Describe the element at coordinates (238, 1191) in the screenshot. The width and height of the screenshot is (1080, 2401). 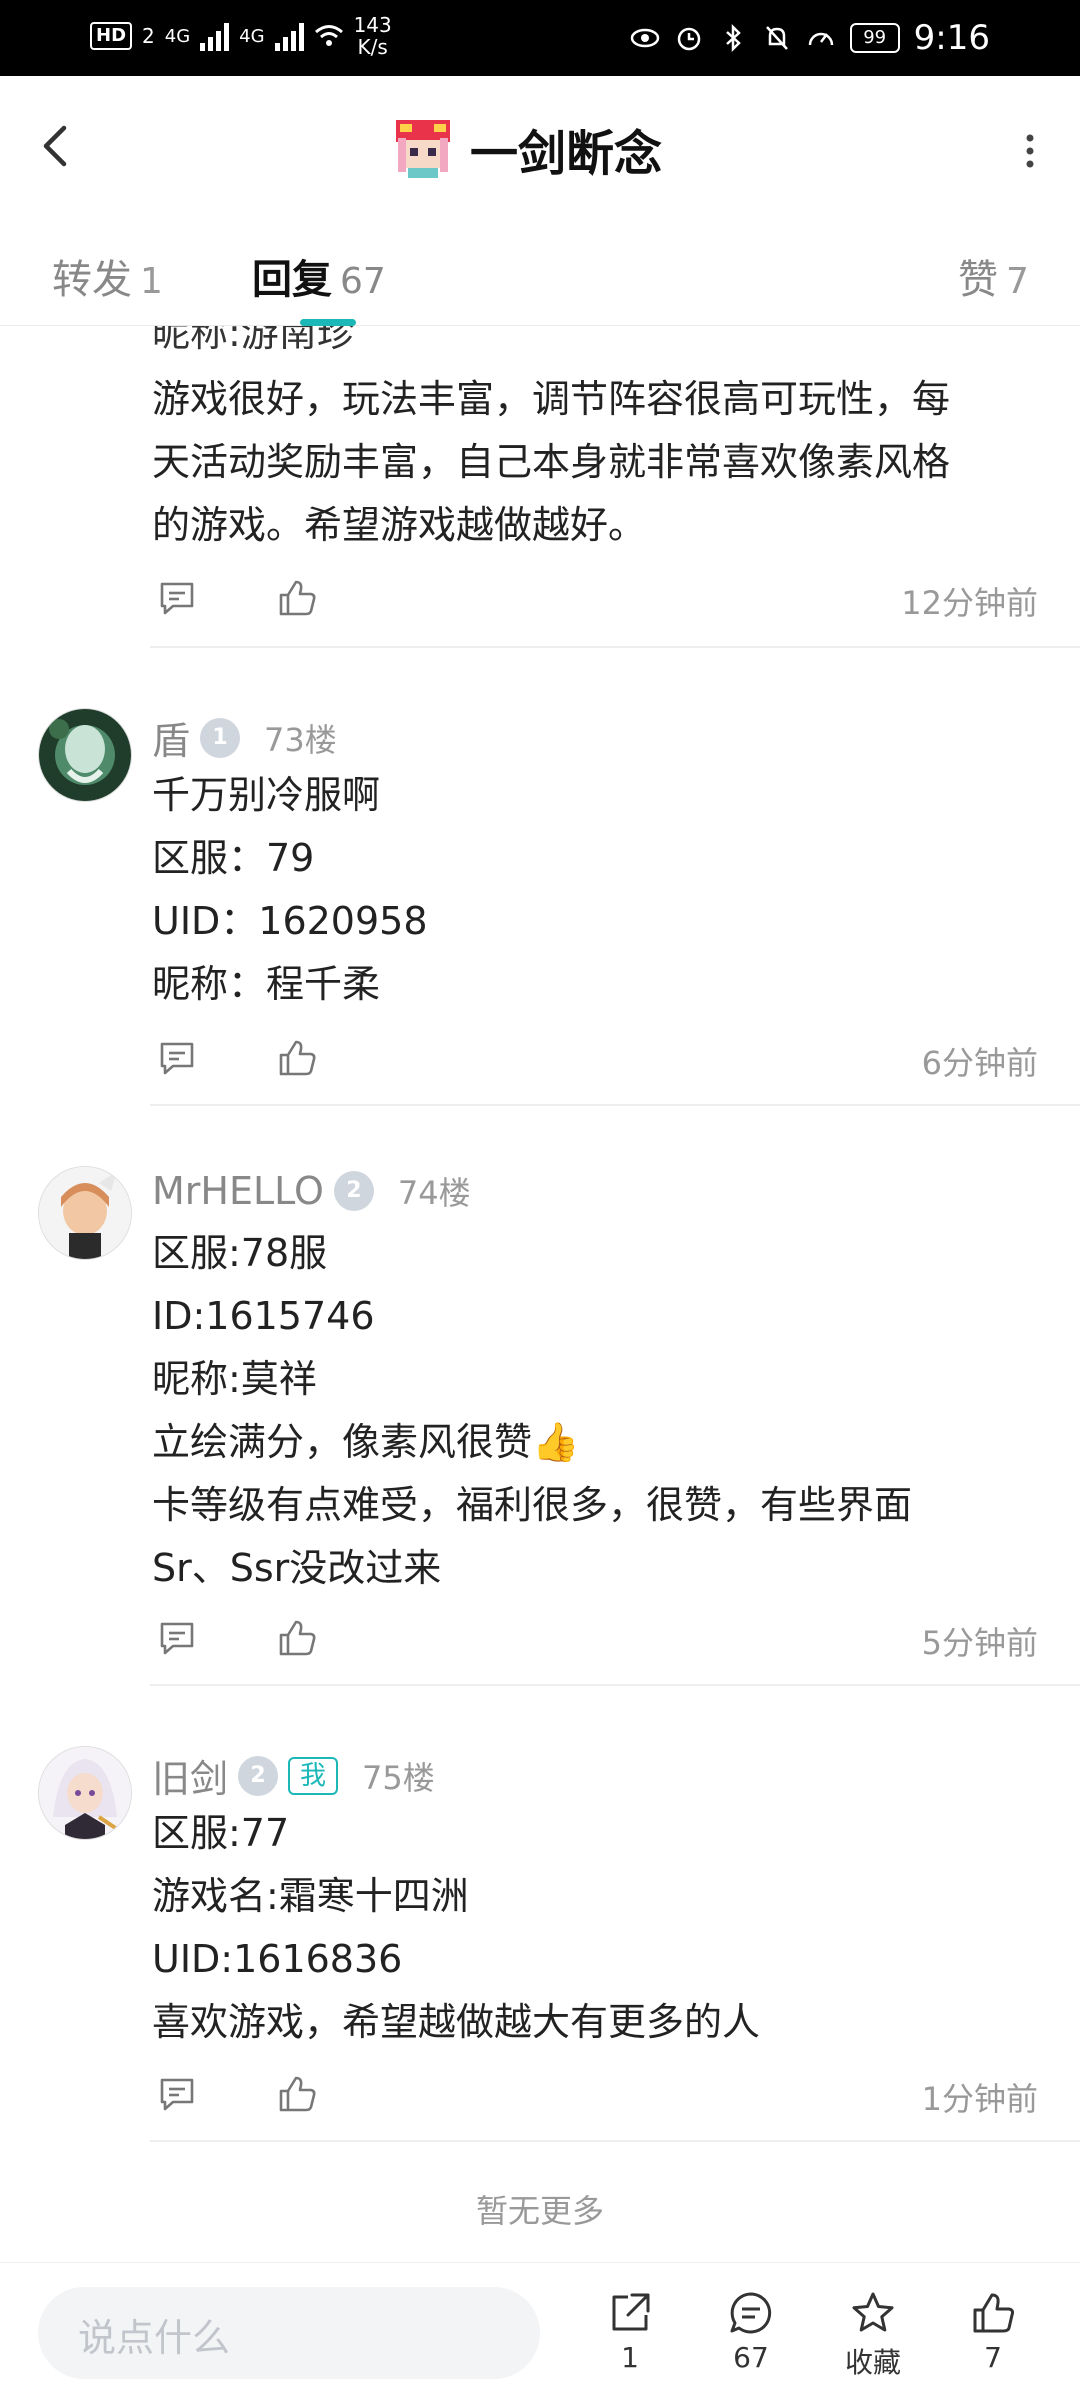
I see `username: MrHELLO` at that location.